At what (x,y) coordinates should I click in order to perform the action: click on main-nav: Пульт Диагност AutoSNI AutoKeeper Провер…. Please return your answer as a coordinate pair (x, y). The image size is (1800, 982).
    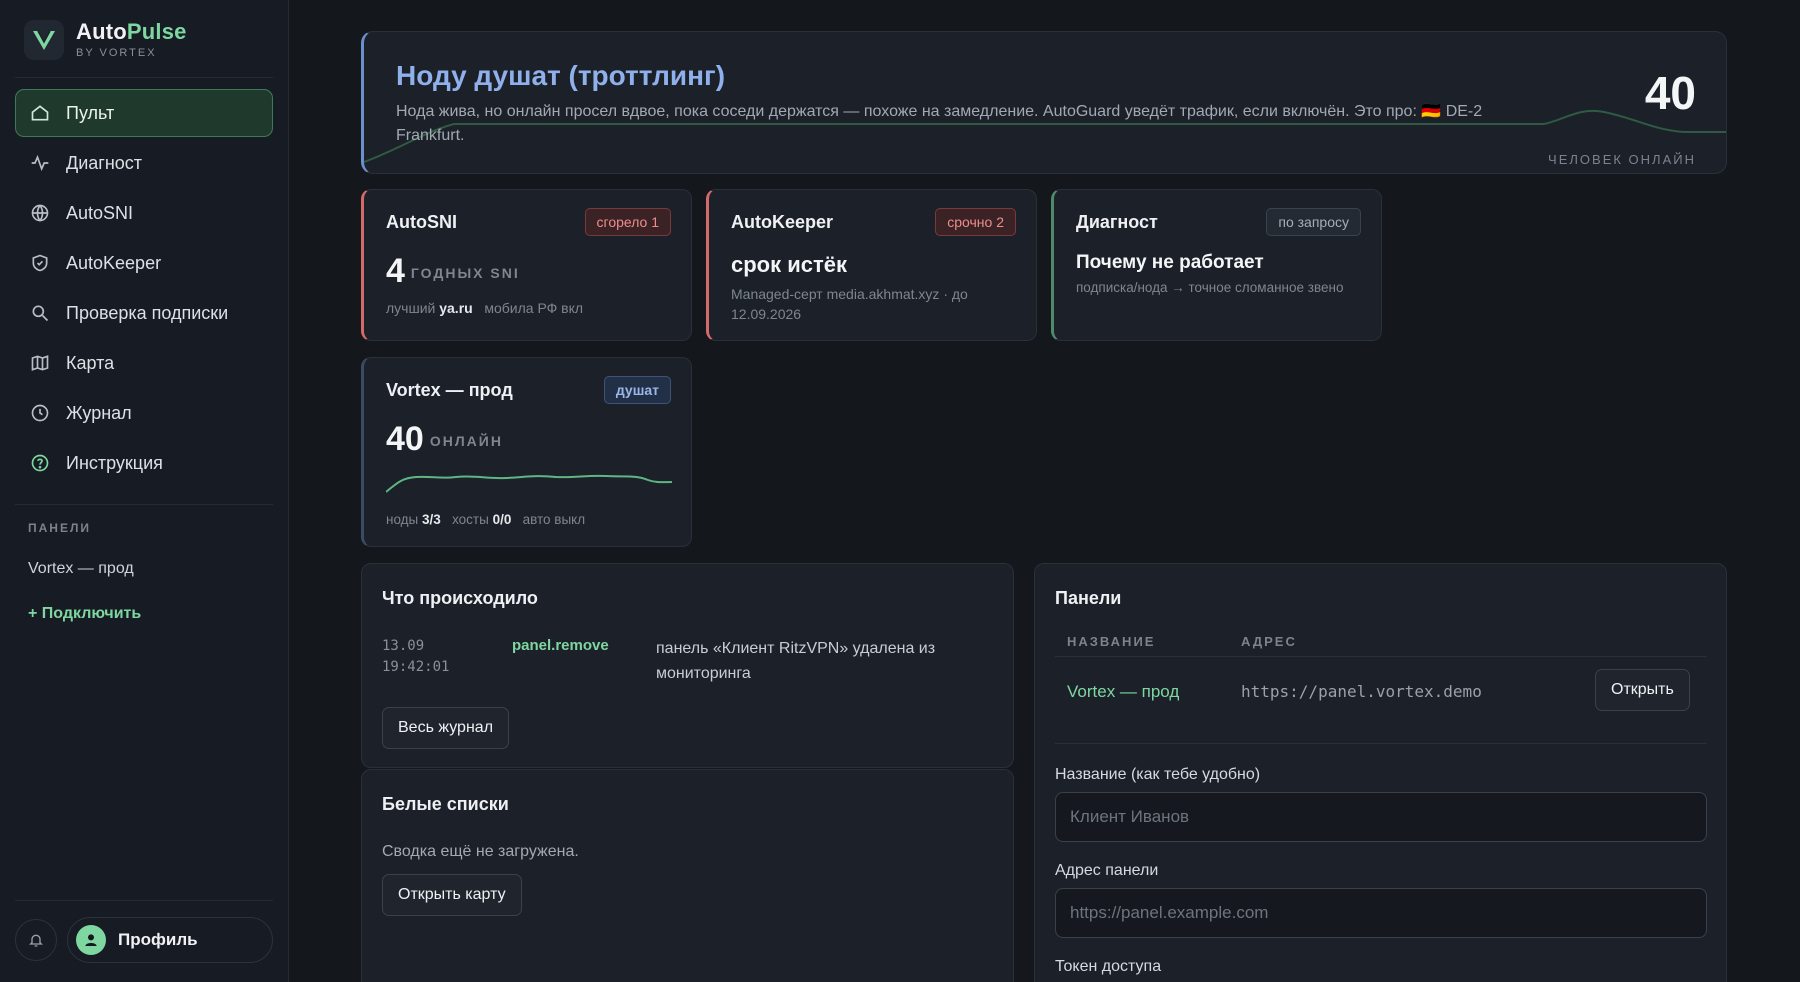
    Looking at the image, I should click on (144, 289).